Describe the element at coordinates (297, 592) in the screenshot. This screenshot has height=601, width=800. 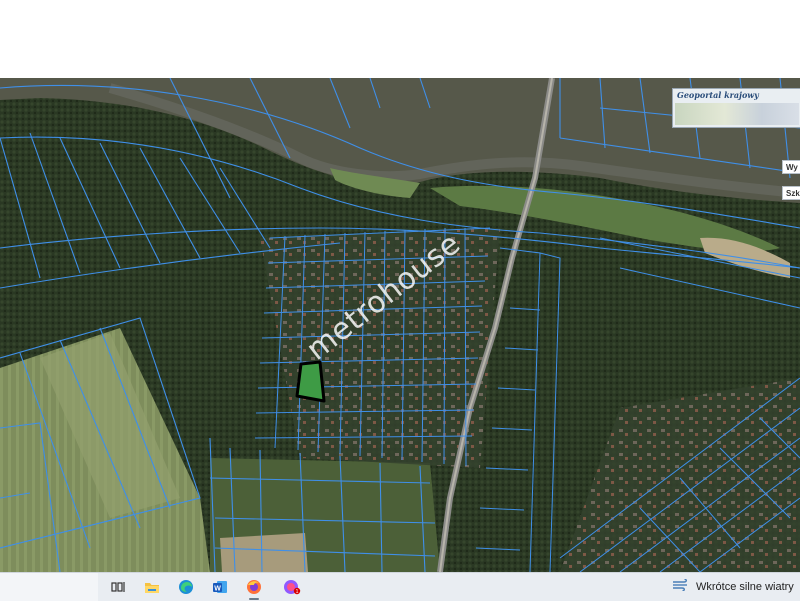
I see `svg-text: 1` at that location.